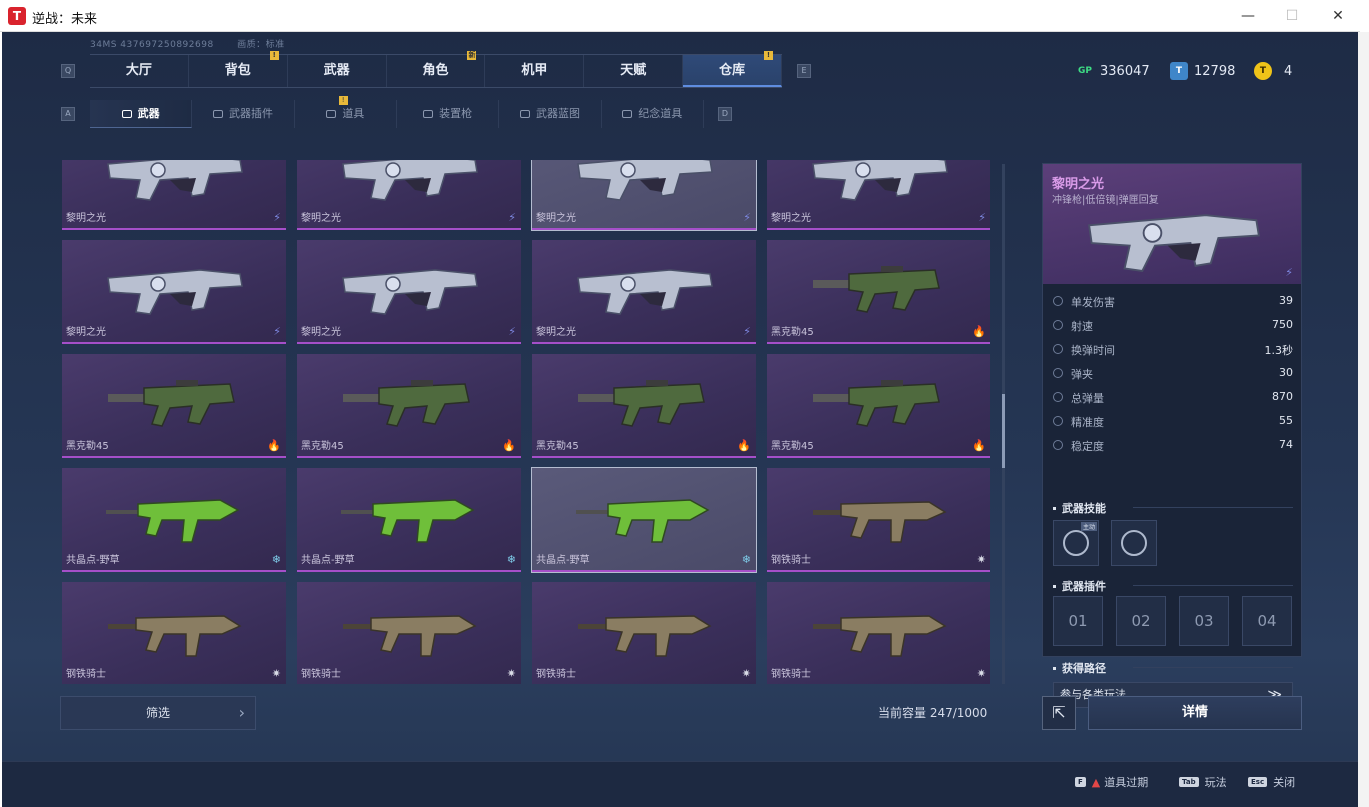  I want to click on skill-icon, so click(1134, 543).